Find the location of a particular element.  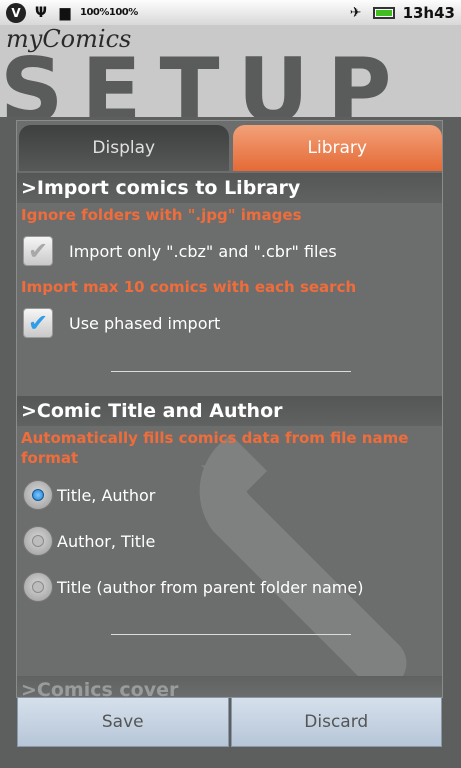

save-button: Save is located at coordinates (123, 722).